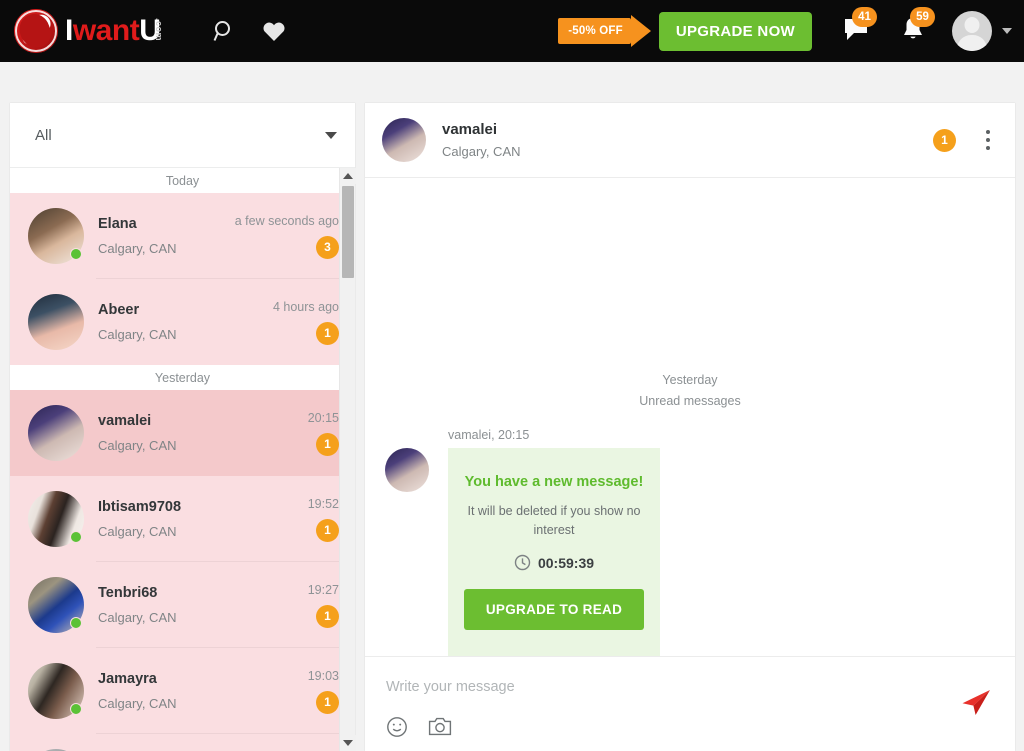  Describe the element at coordinates (203, 605) in the screenshot. I see `list-item-body: Tenbri68 Calgary, CAN` at that location.